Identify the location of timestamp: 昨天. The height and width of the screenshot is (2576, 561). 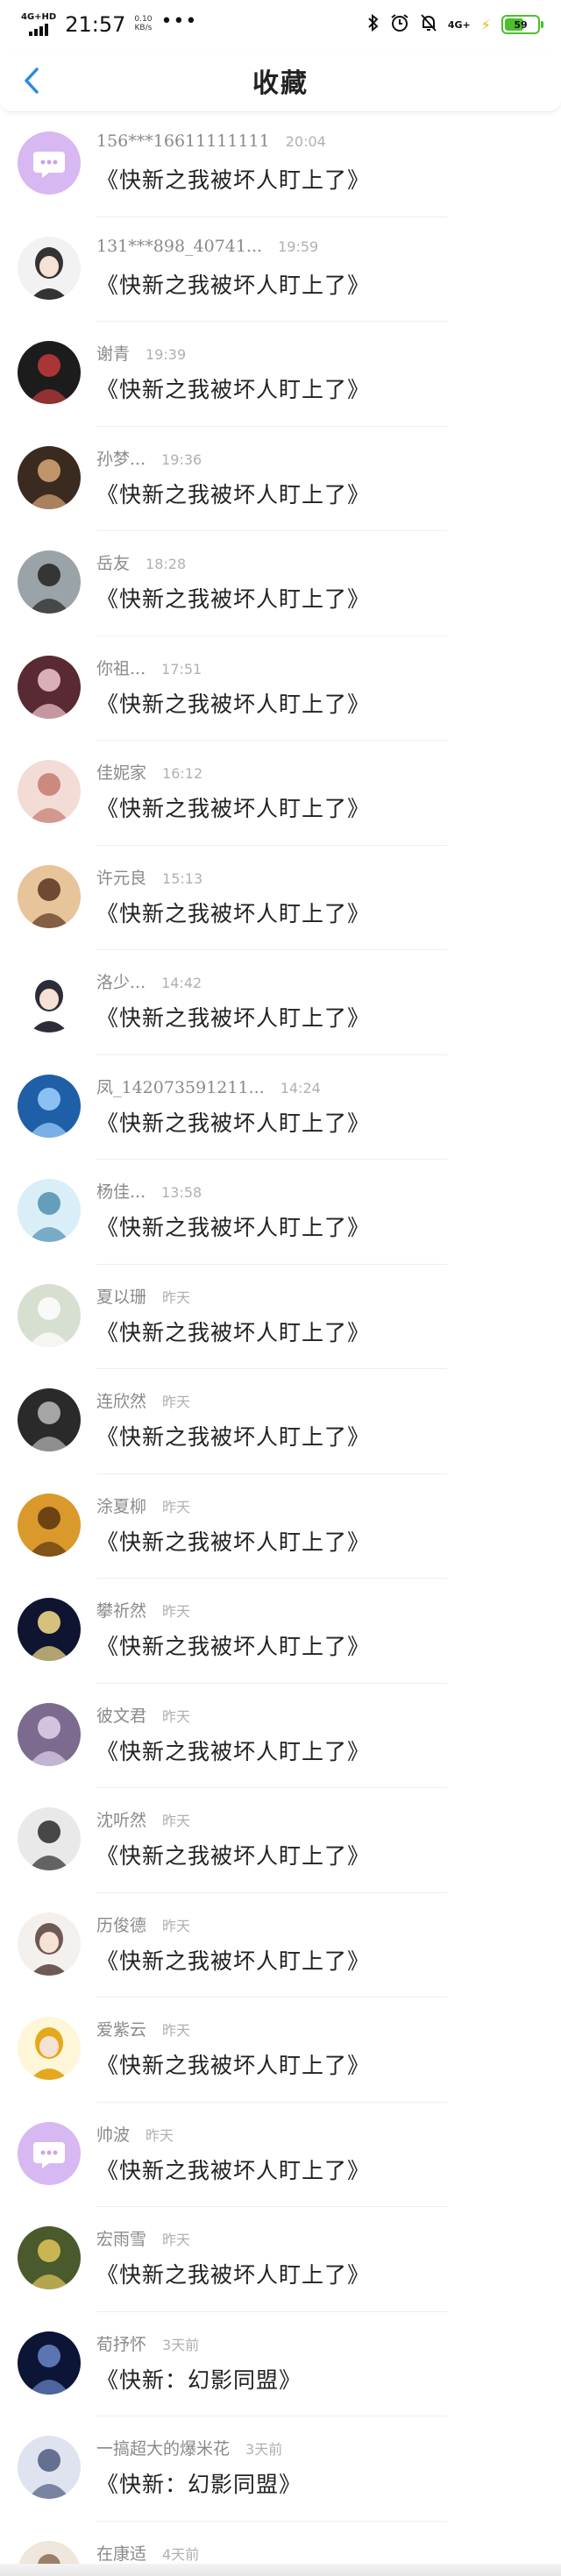
(160, 2135).